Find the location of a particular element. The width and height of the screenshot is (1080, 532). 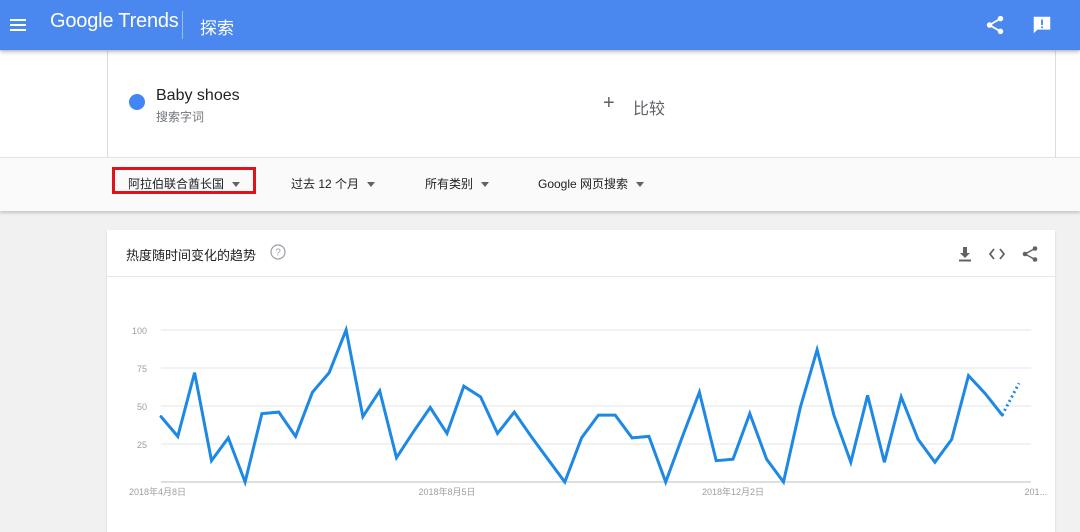

search-type-filter-dropdown: Google 网页搜索 is located at coordinates (591, 184).